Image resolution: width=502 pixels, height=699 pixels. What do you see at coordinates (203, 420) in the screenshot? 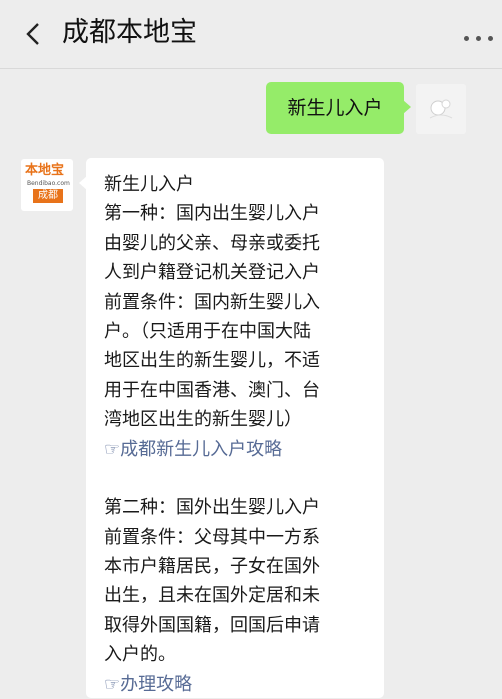
I see `message-line: 湾地区出生的新生婴儿）` at bounding box center [203, 420].